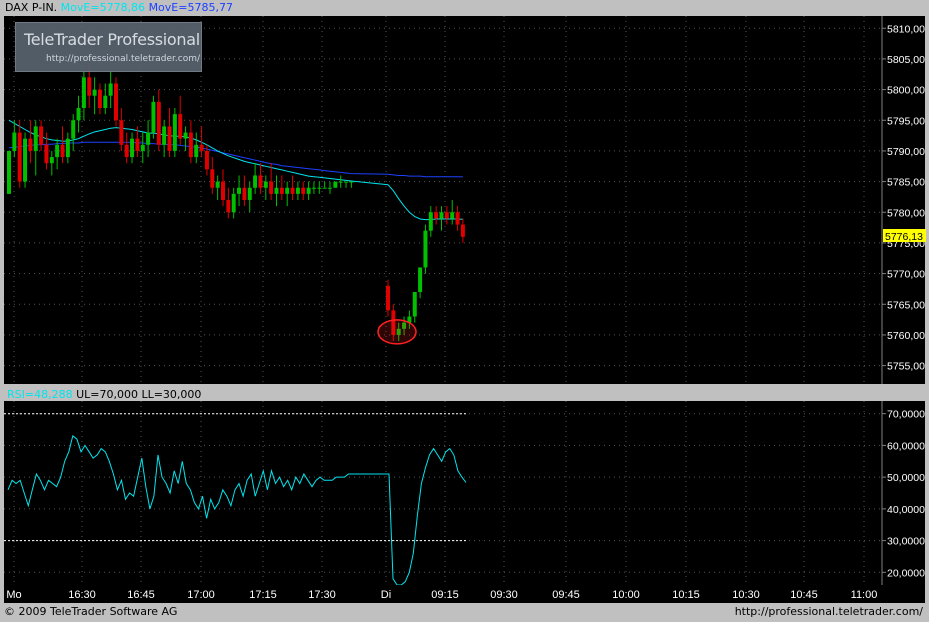 The width and height of the screenshot is (929, 622). I want to click on price-axis-tick-label: 5795,00, so click(906, 121).